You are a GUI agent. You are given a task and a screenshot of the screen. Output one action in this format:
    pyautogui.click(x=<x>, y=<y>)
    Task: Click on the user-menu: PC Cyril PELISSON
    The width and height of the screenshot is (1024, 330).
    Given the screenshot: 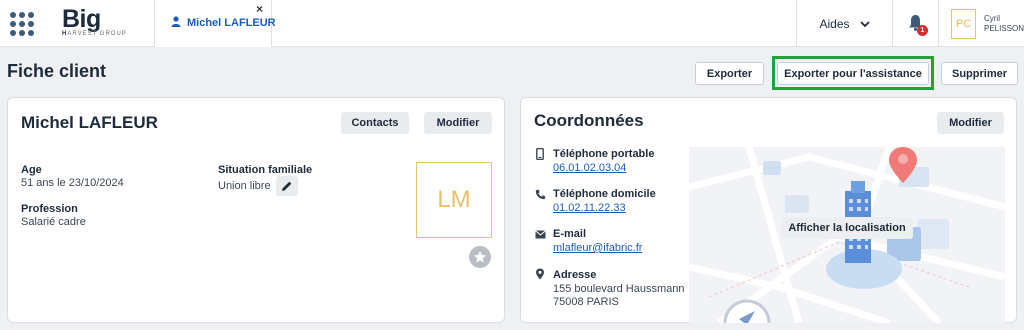 What is the action you would take?
    pyautogui.click(x=981, y=23)
    